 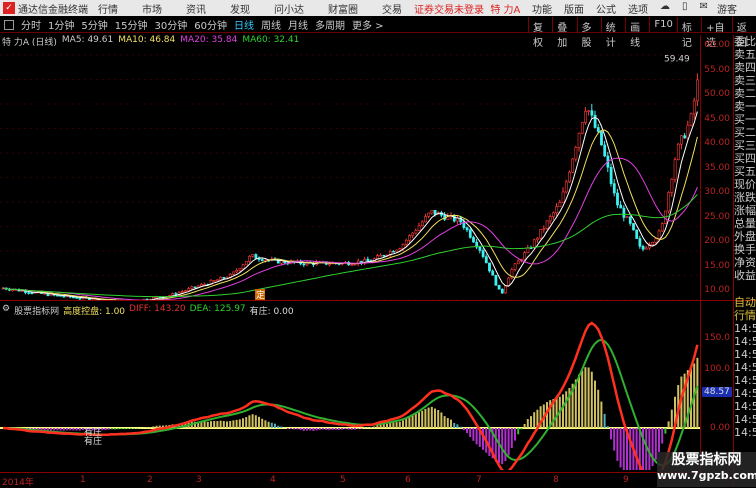 I want to click on quote-field: 现价, so click(x=745, y=184).